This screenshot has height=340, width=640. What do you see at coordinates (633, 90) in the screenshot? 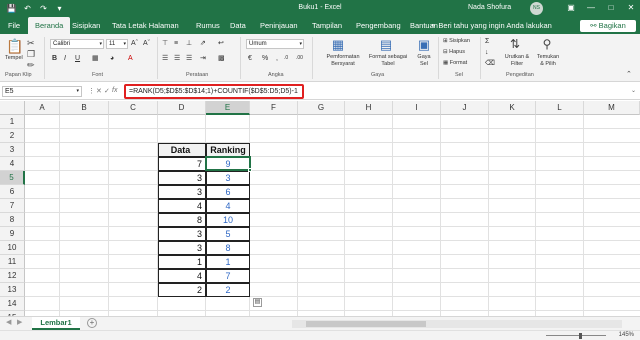
I see `expand-formula-icon: ⌄` at bounding box center [633, 90].